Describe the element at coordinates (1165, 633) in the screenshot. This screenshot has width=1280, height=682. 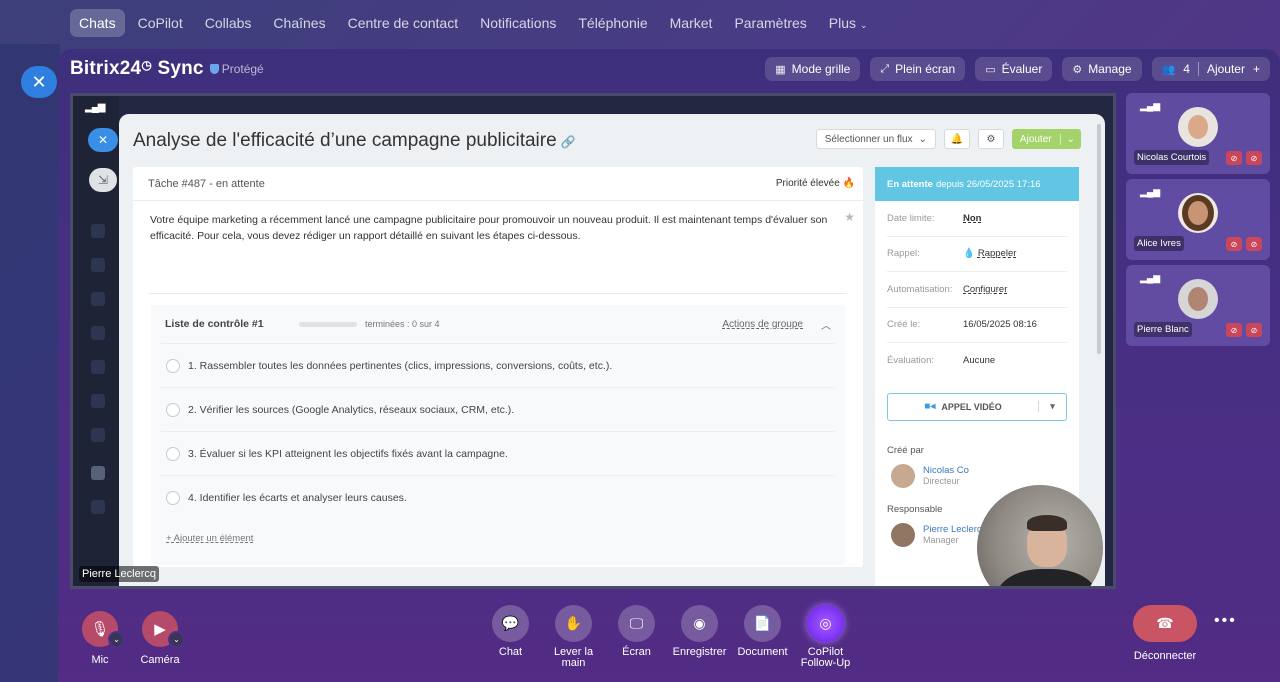
I see `disconnect-button: ☎ Déconnecter` at that location.